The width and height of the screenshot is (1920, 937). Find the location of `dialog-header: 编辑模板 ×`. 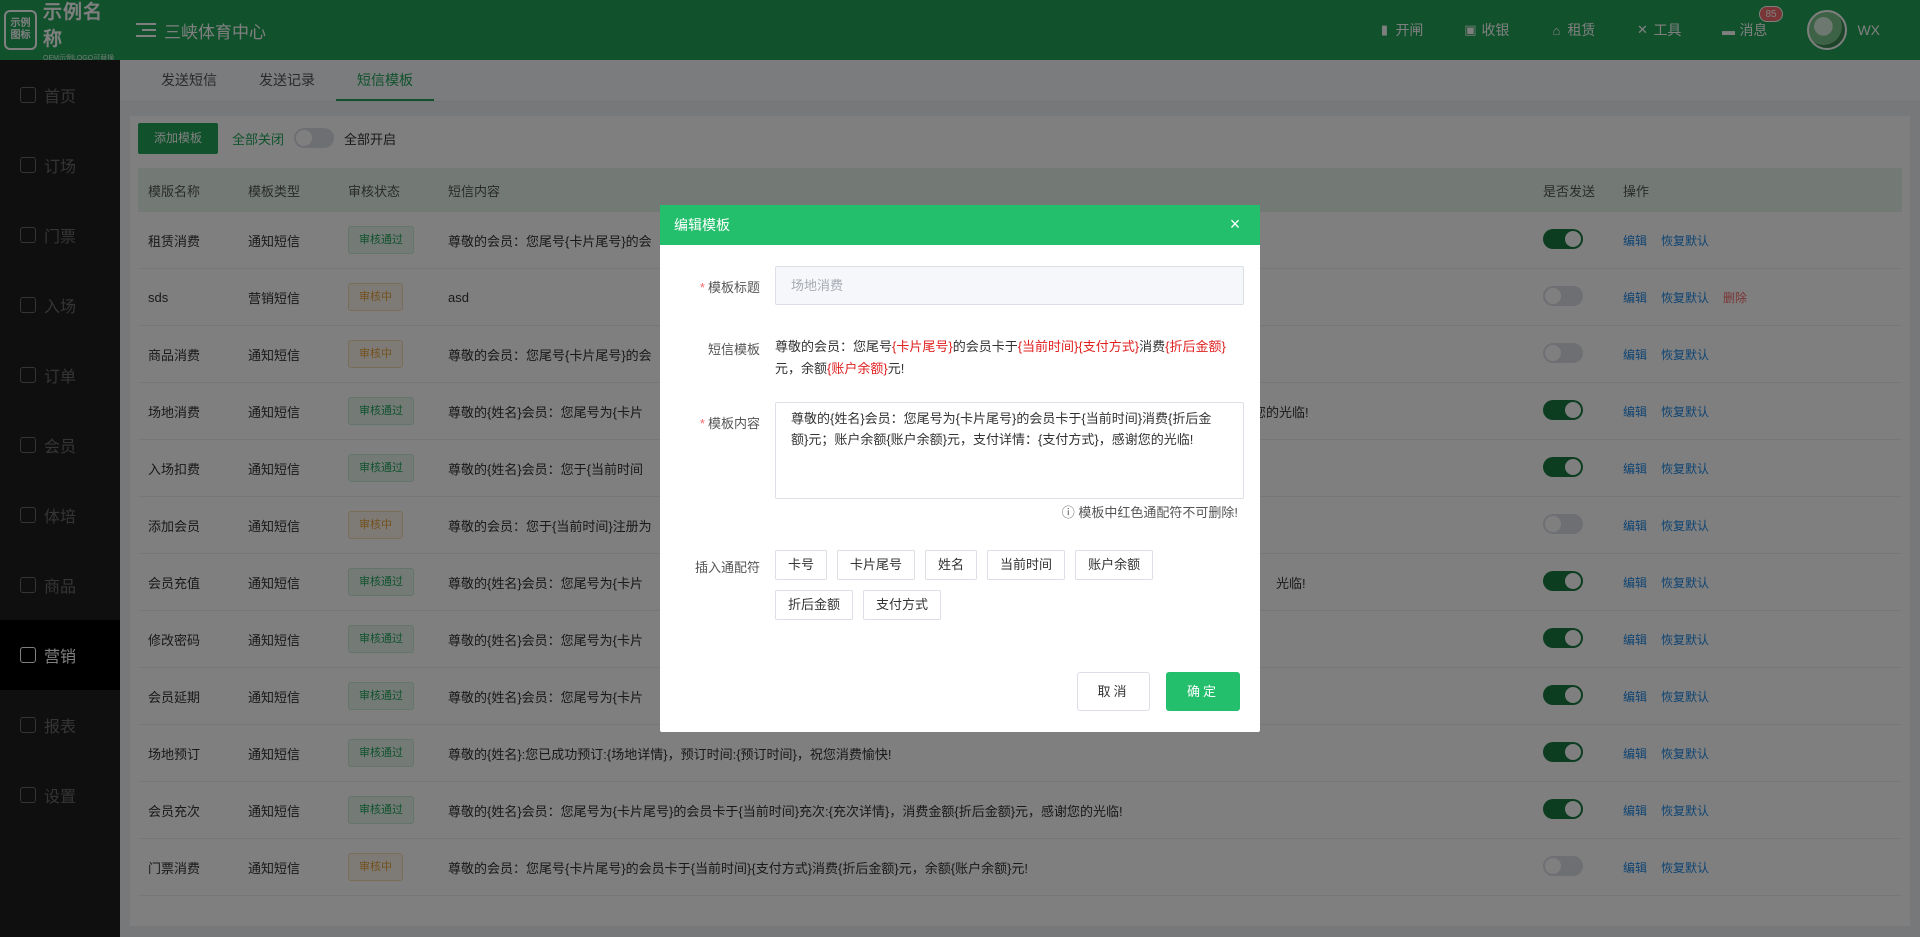

dialog-header: 编辑模板 × is located at coordinates (960, 225).